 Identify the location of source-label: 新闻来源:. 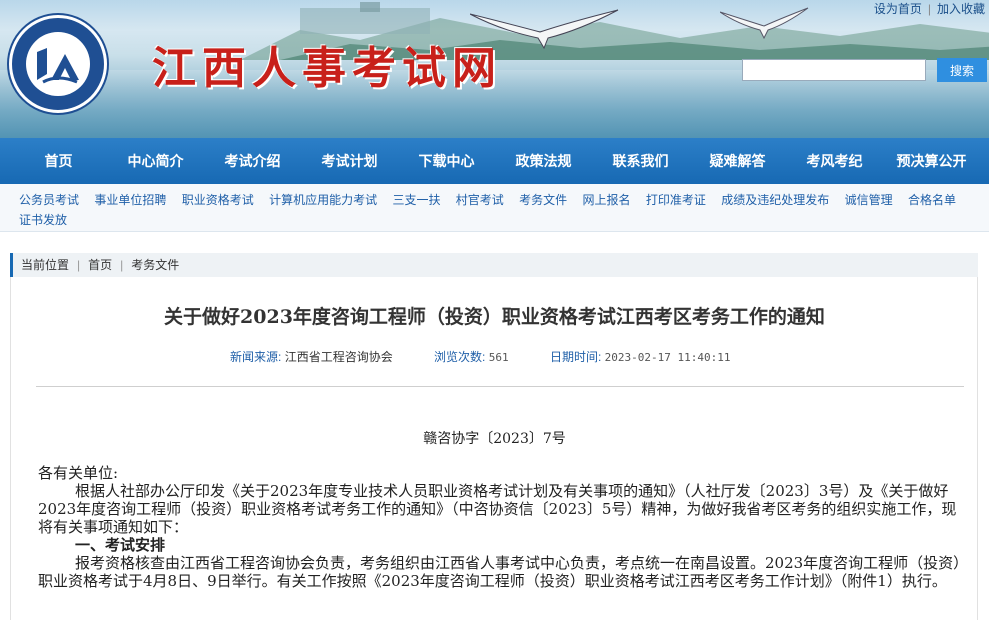
(256, 357).